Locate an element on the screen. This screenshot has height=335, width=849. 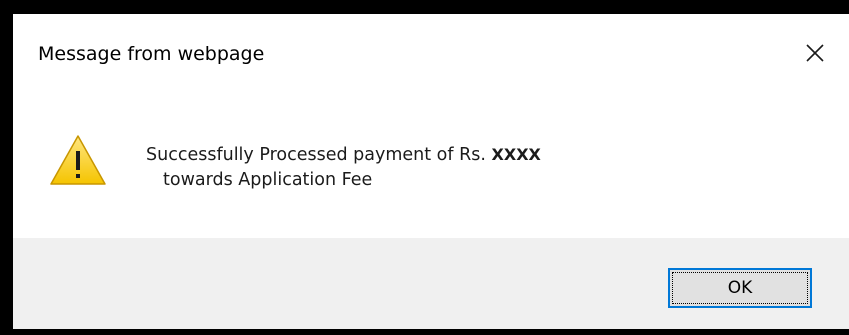
close-icon is located at coordinates (815, 53).